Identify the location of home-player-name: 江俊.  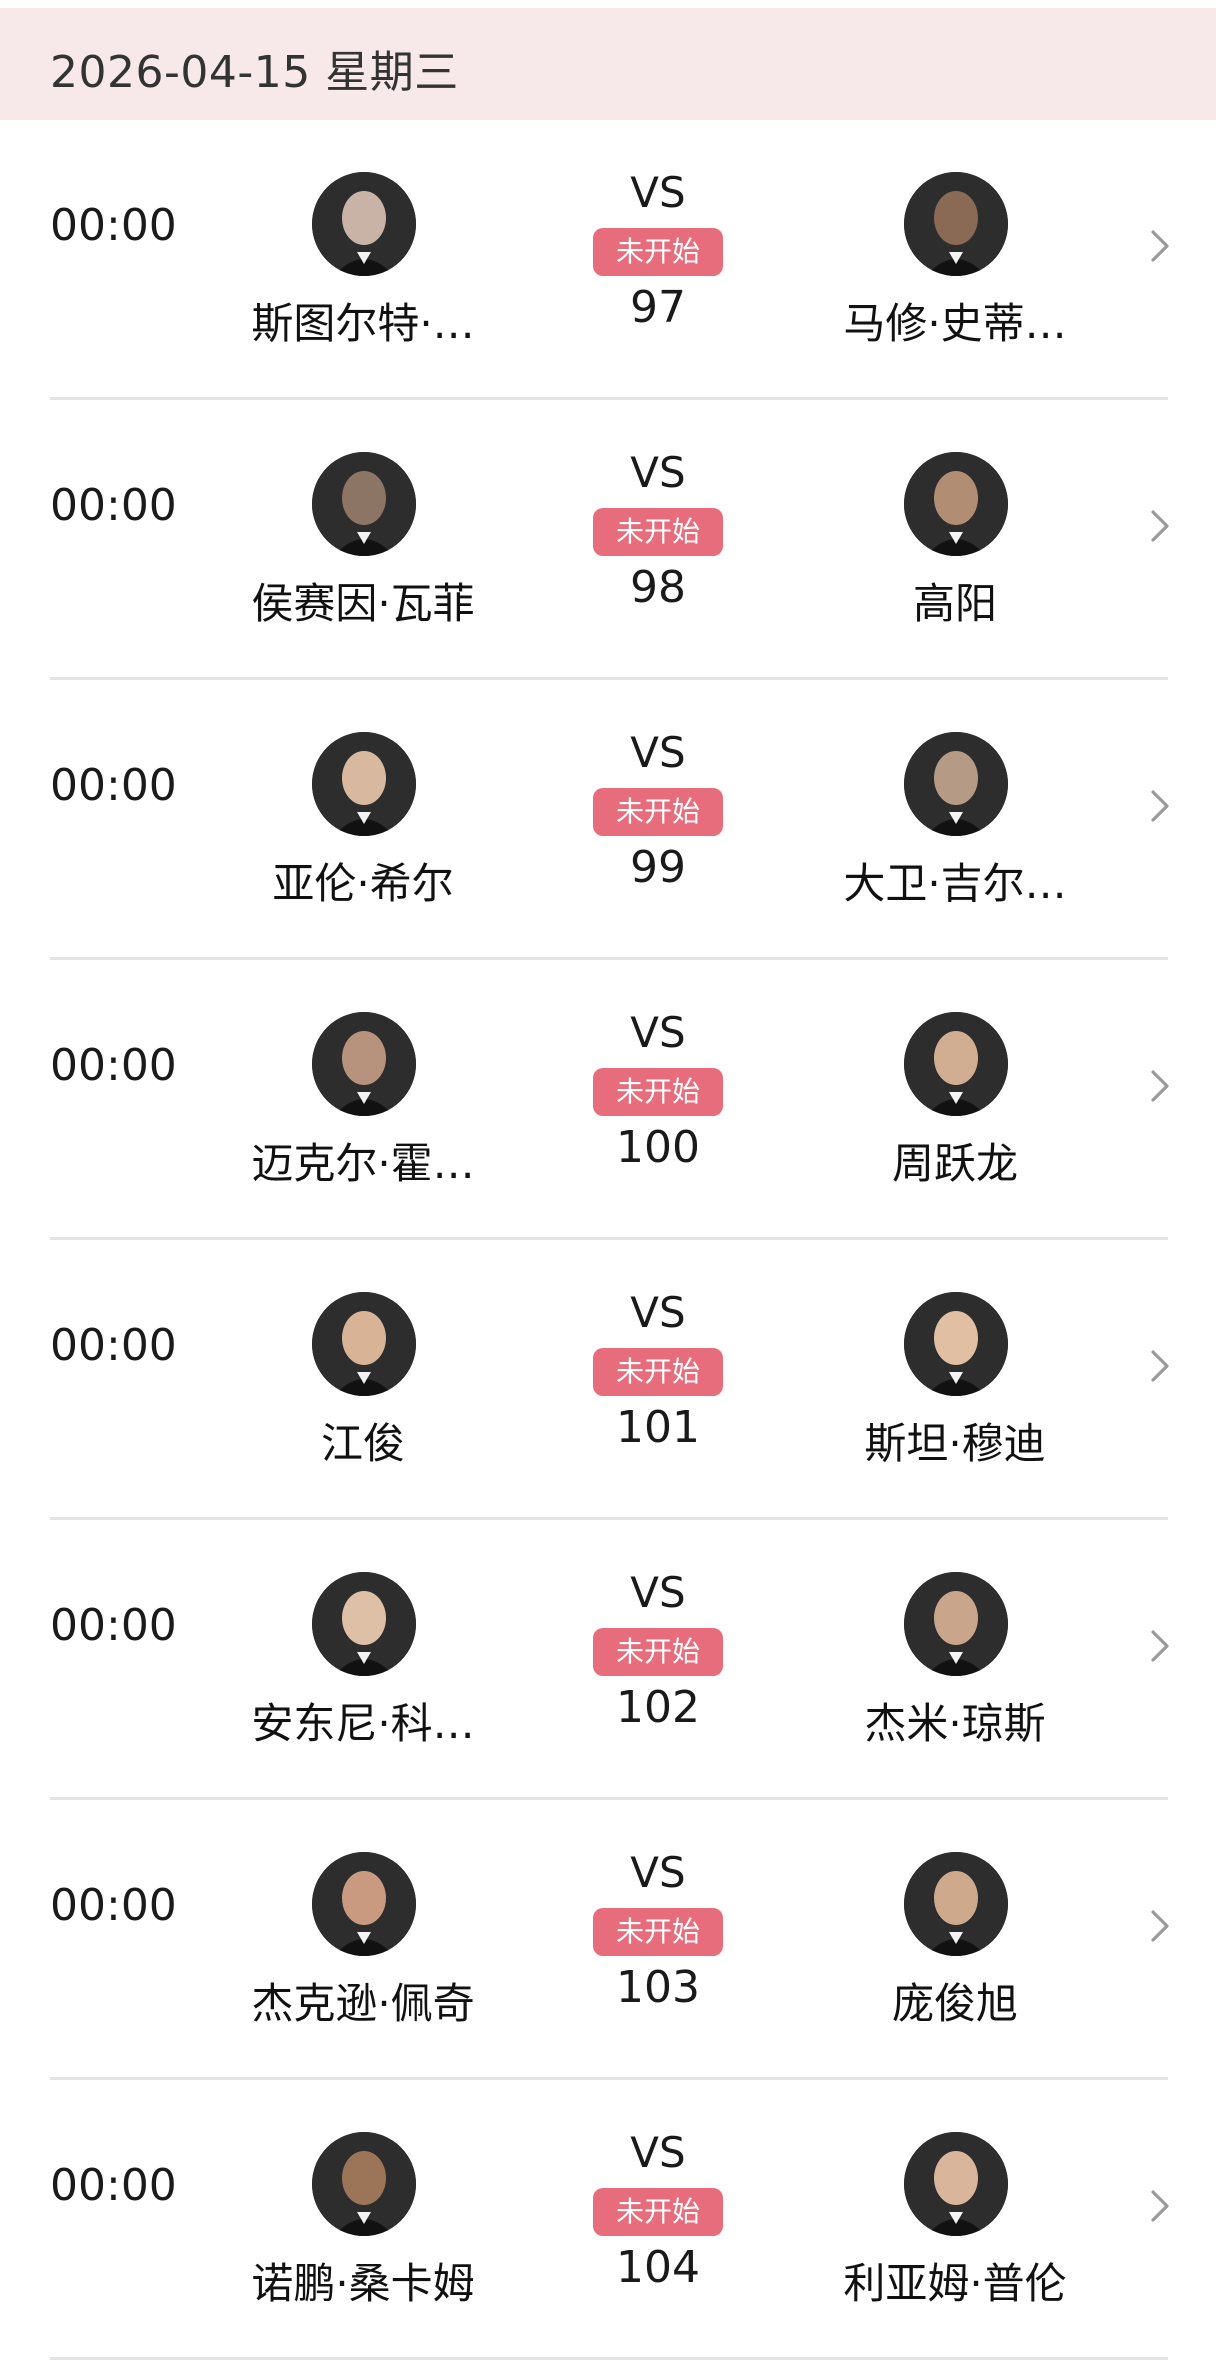
(362, 1443).